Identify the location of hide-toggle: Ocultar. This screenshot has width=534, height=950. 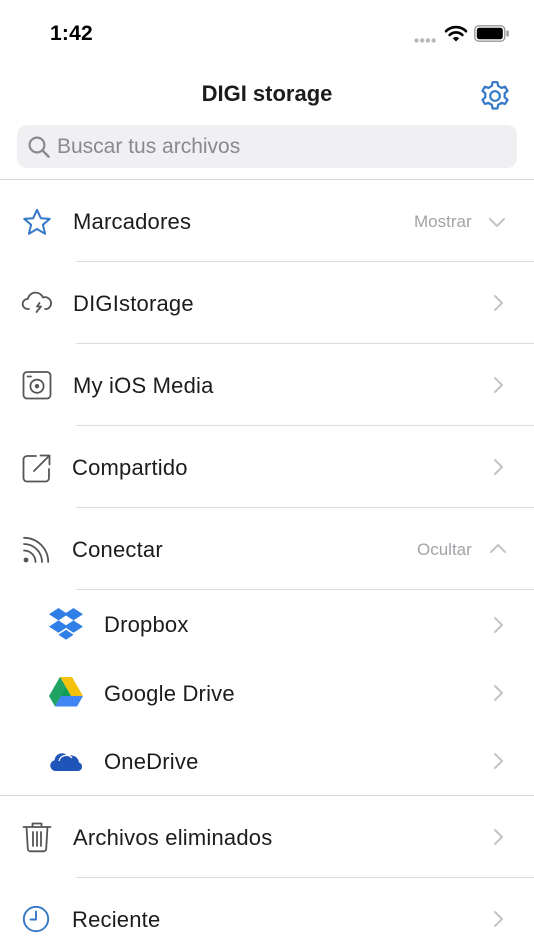
(444, 550).